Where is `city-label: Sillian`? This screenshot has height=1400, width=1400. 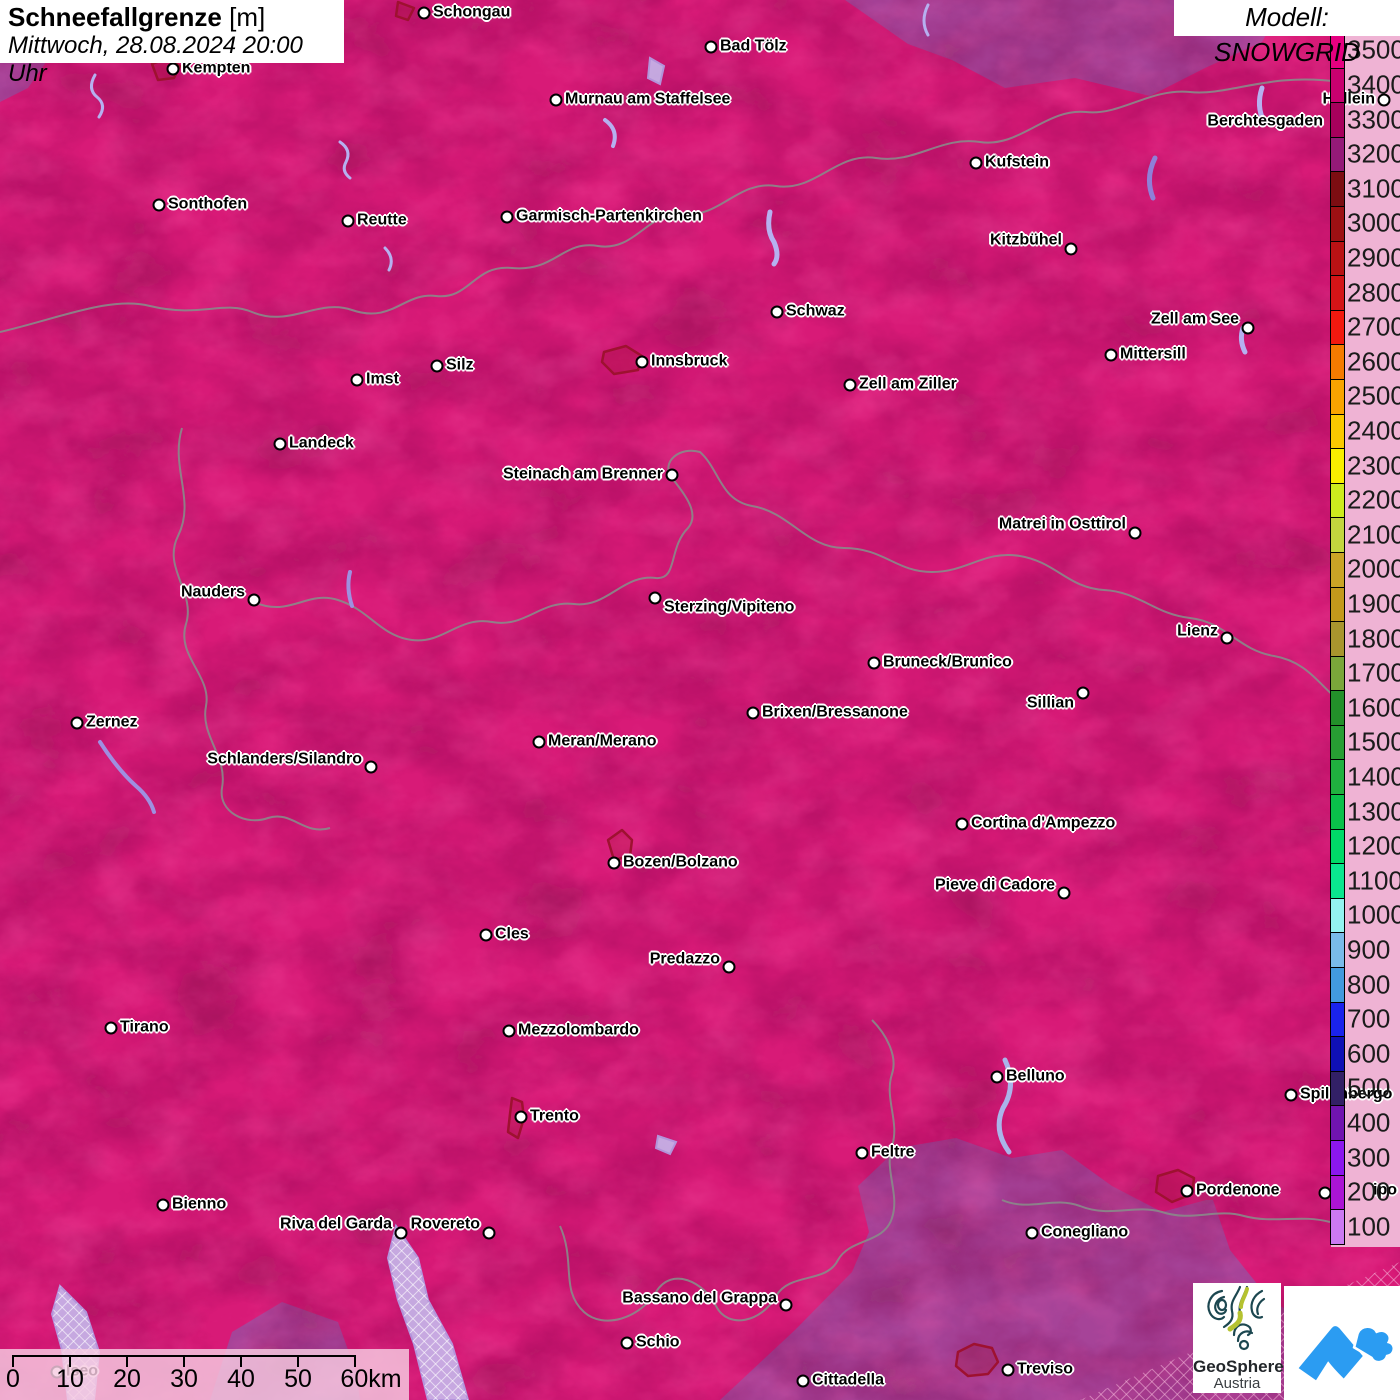 city-label: Sillian is located at coordinates (1050, 703).